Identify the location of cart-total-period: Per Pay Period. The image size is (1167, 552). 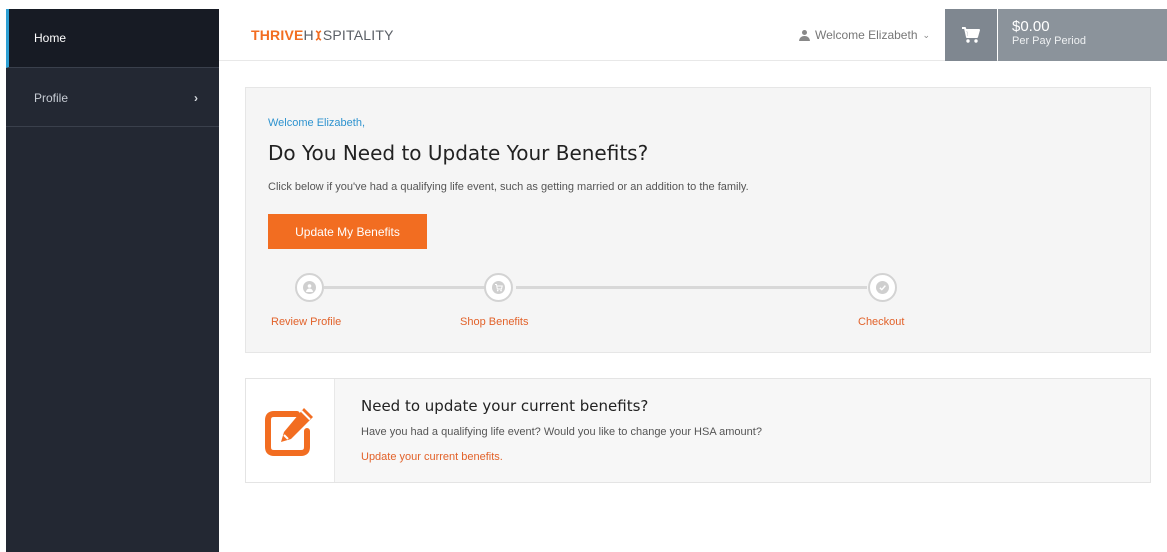
(1049, 41).